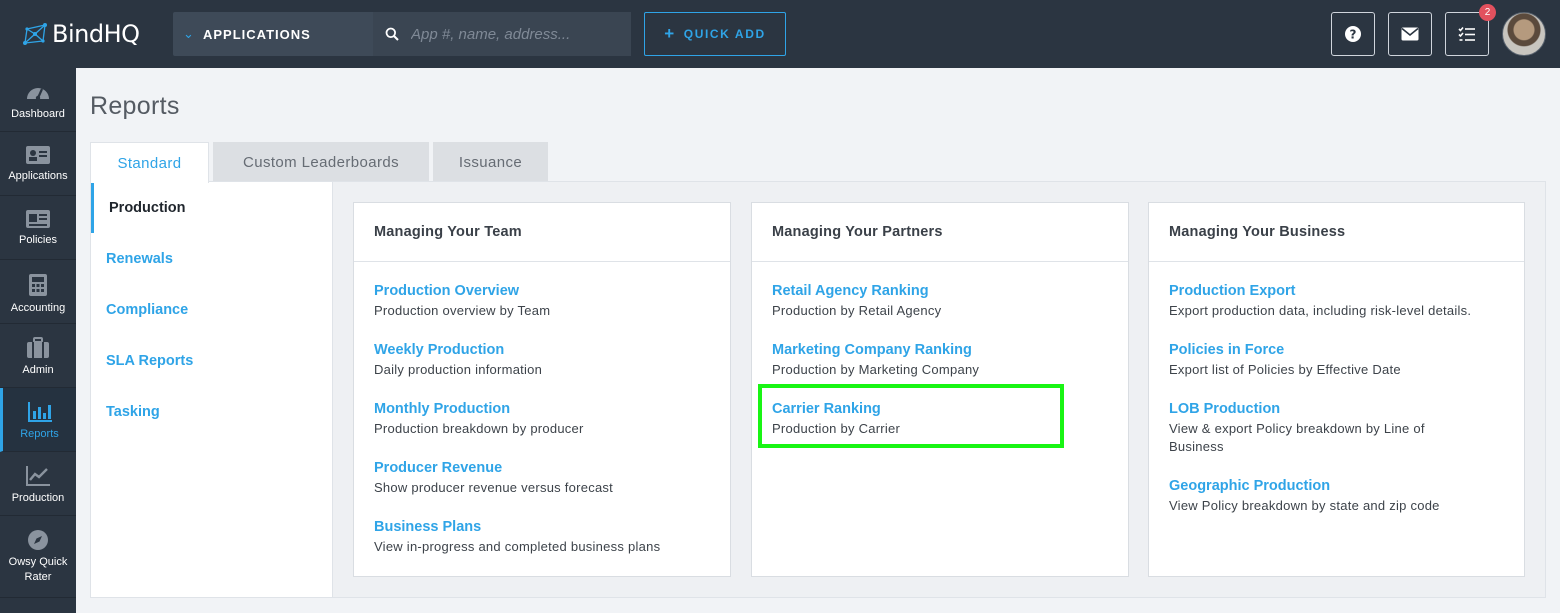 The image size is (1560, 613). I want to click on policy-card-icon, so click(38, 219).